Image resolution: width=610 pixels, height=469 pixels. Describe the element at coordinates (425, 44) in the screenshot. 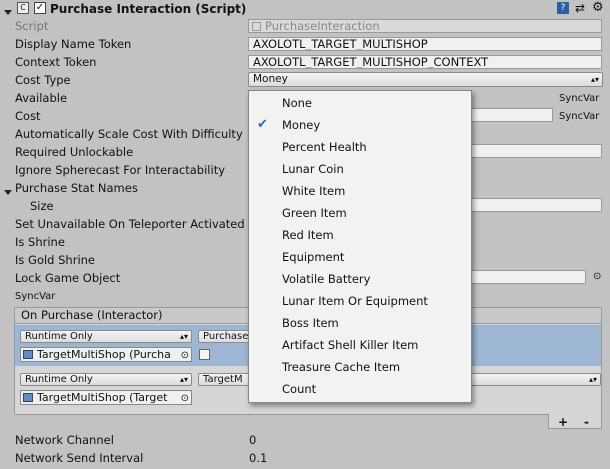

I see `display-name-token-input: AXOLOTL_TARGET_MULTISHOP` at that location.